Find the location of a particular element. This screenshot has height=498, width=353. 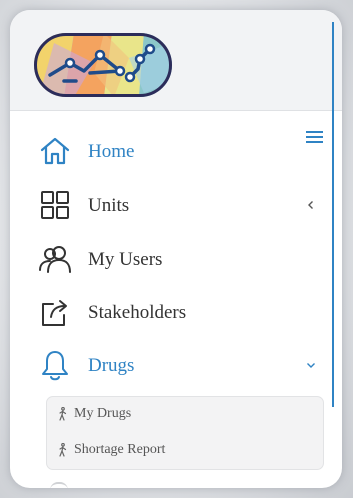

grid-icon is located at coordinates (55, 205).